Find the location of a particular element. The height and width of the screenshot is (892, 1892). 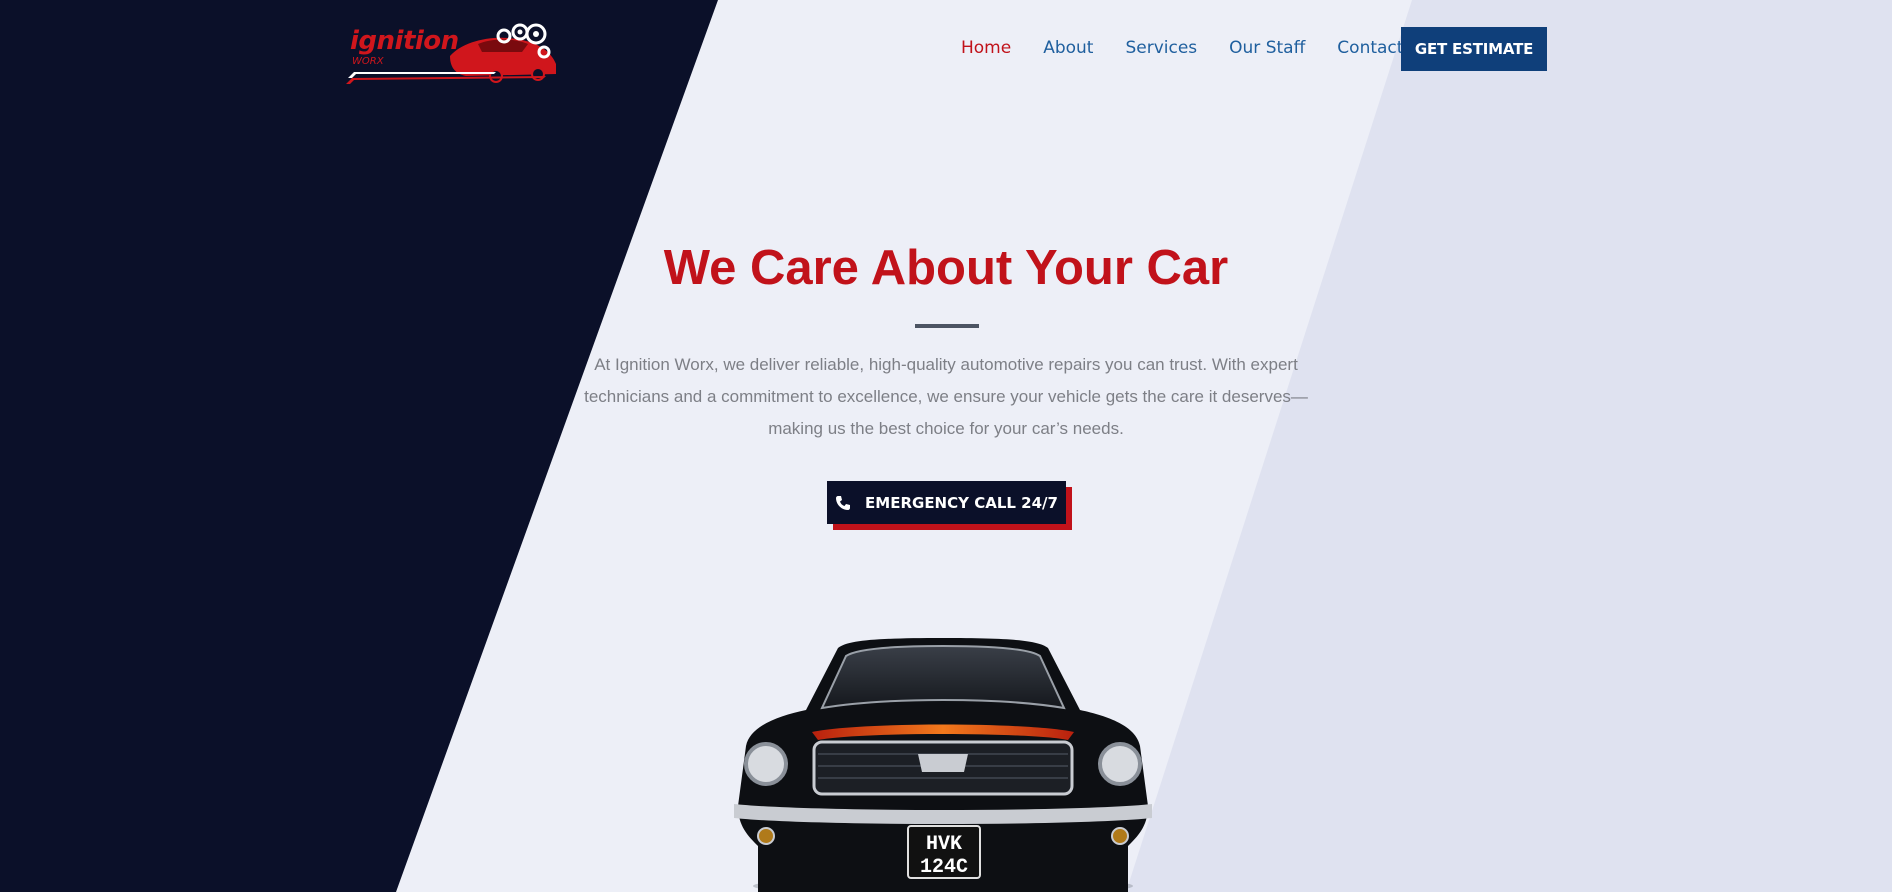

logo: ignition WORX is located at coordinates (453, 53).